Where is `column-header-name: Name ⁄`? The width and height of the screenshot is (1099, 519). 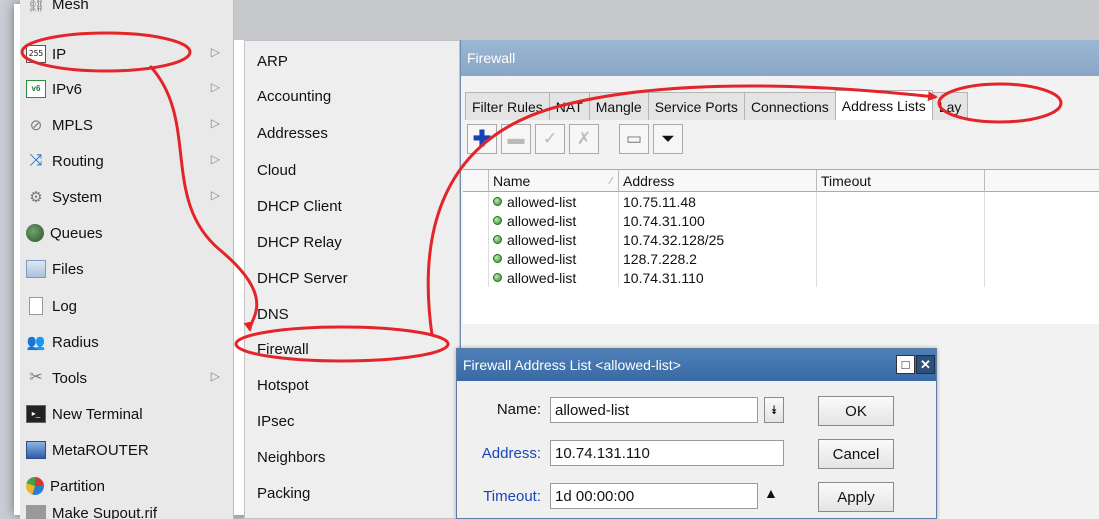
column-header-name: Name ⁄ is located at coordinates (554, 181).